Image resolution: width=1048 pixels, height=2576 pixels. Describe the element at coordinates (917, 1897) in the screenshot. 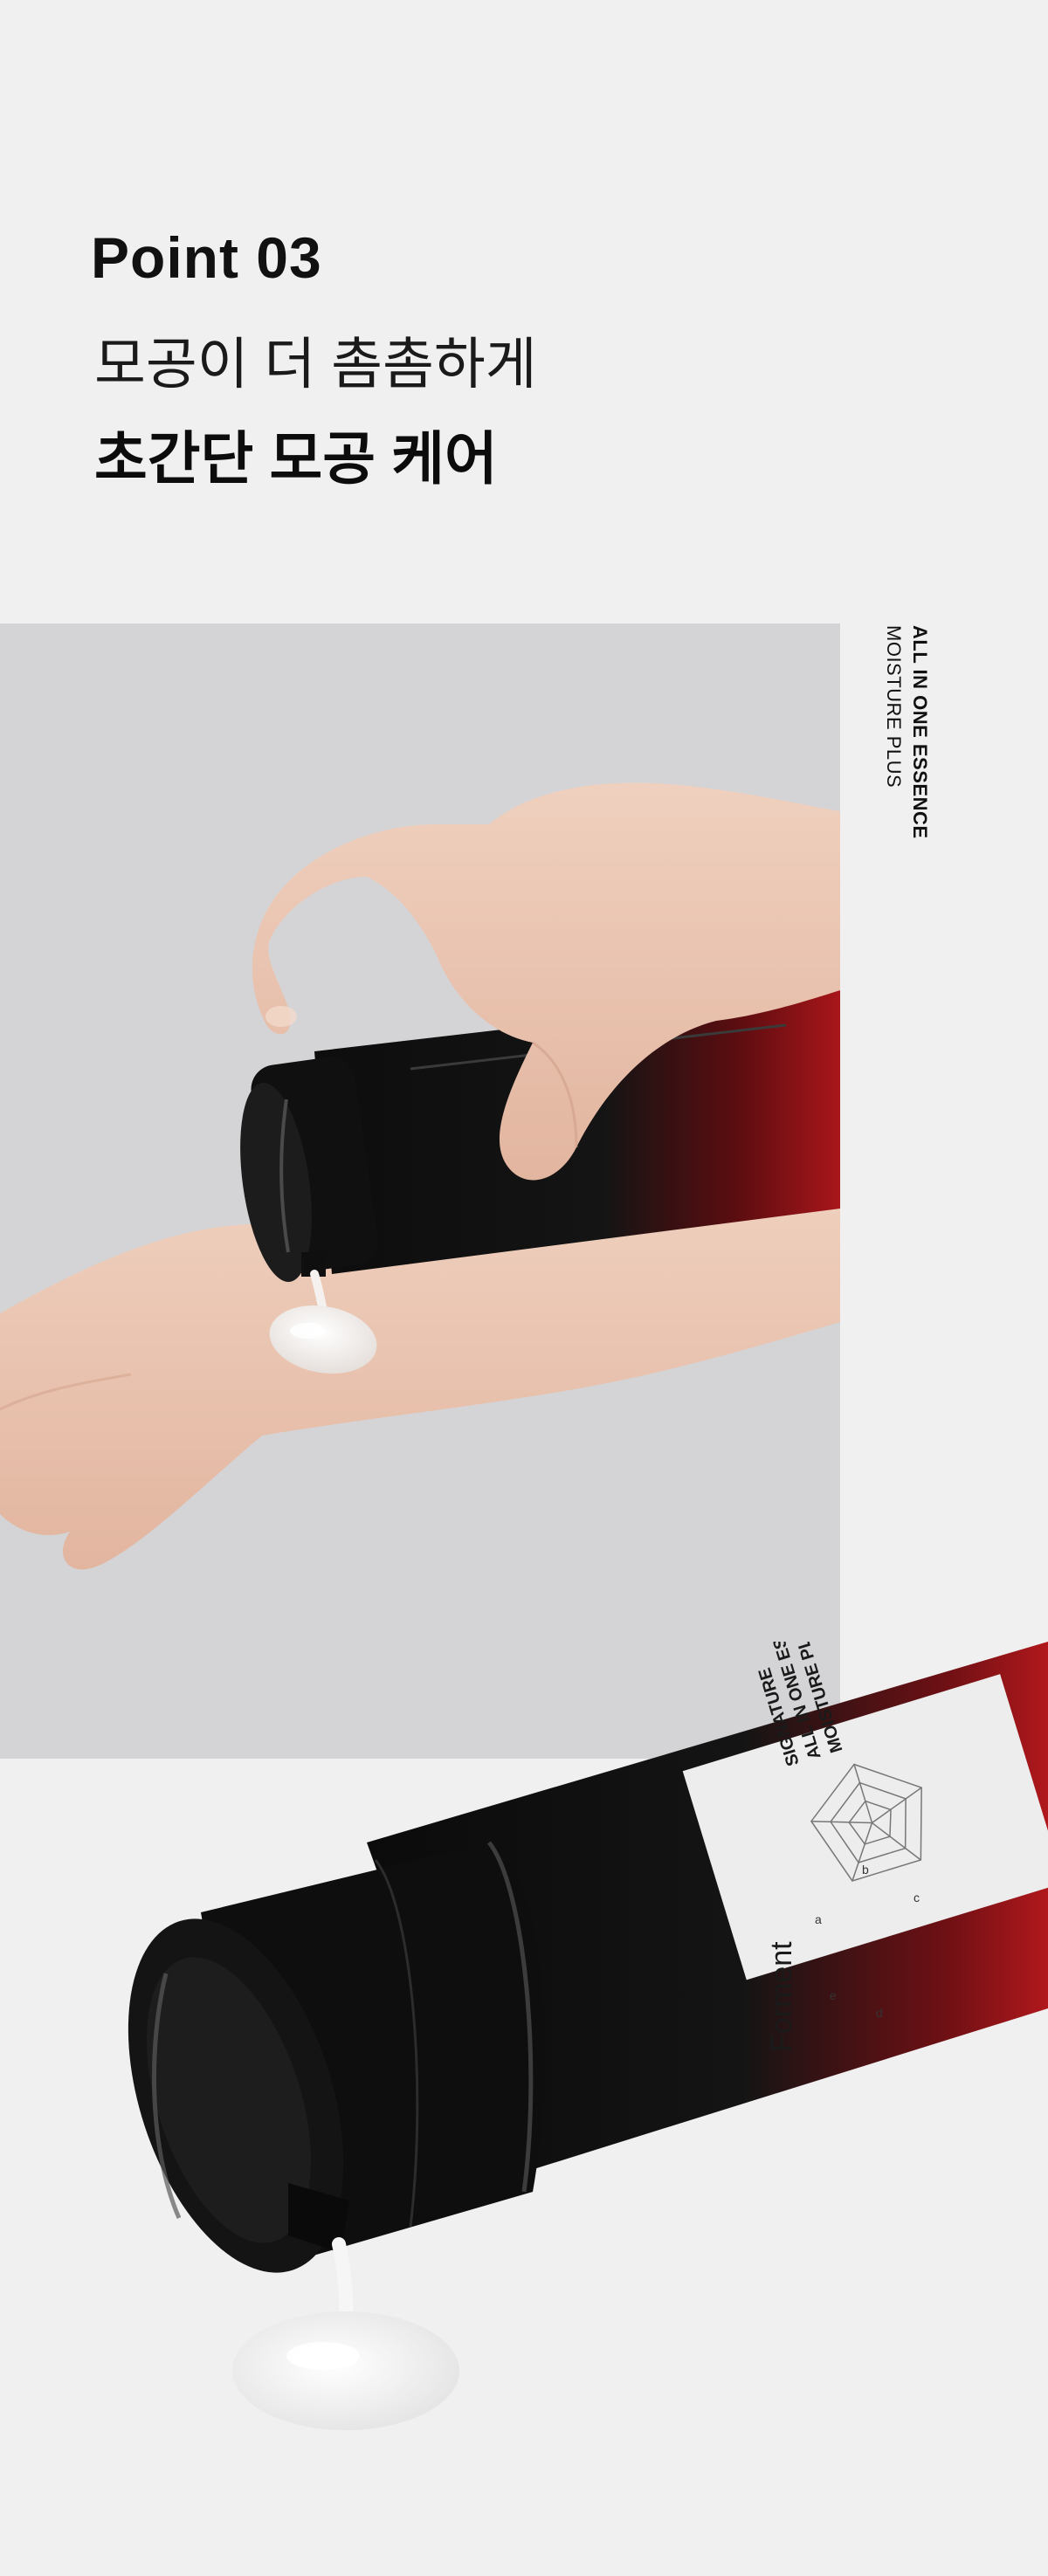

I see `radar-letter-c: c` at that location.